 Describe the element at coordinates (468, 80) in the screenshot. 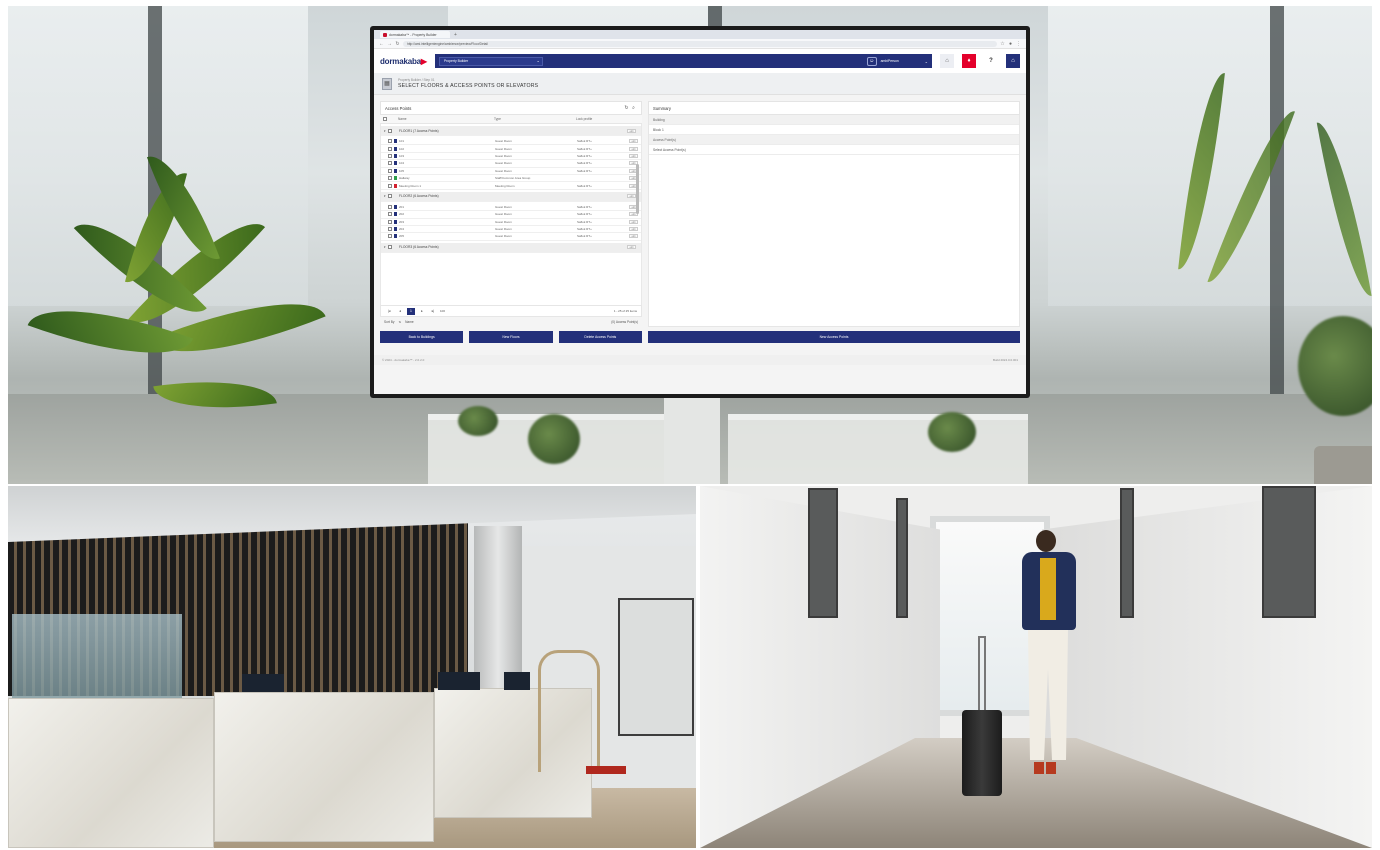

I see `breadcrumb: Property Builder / Step 01` at that location.